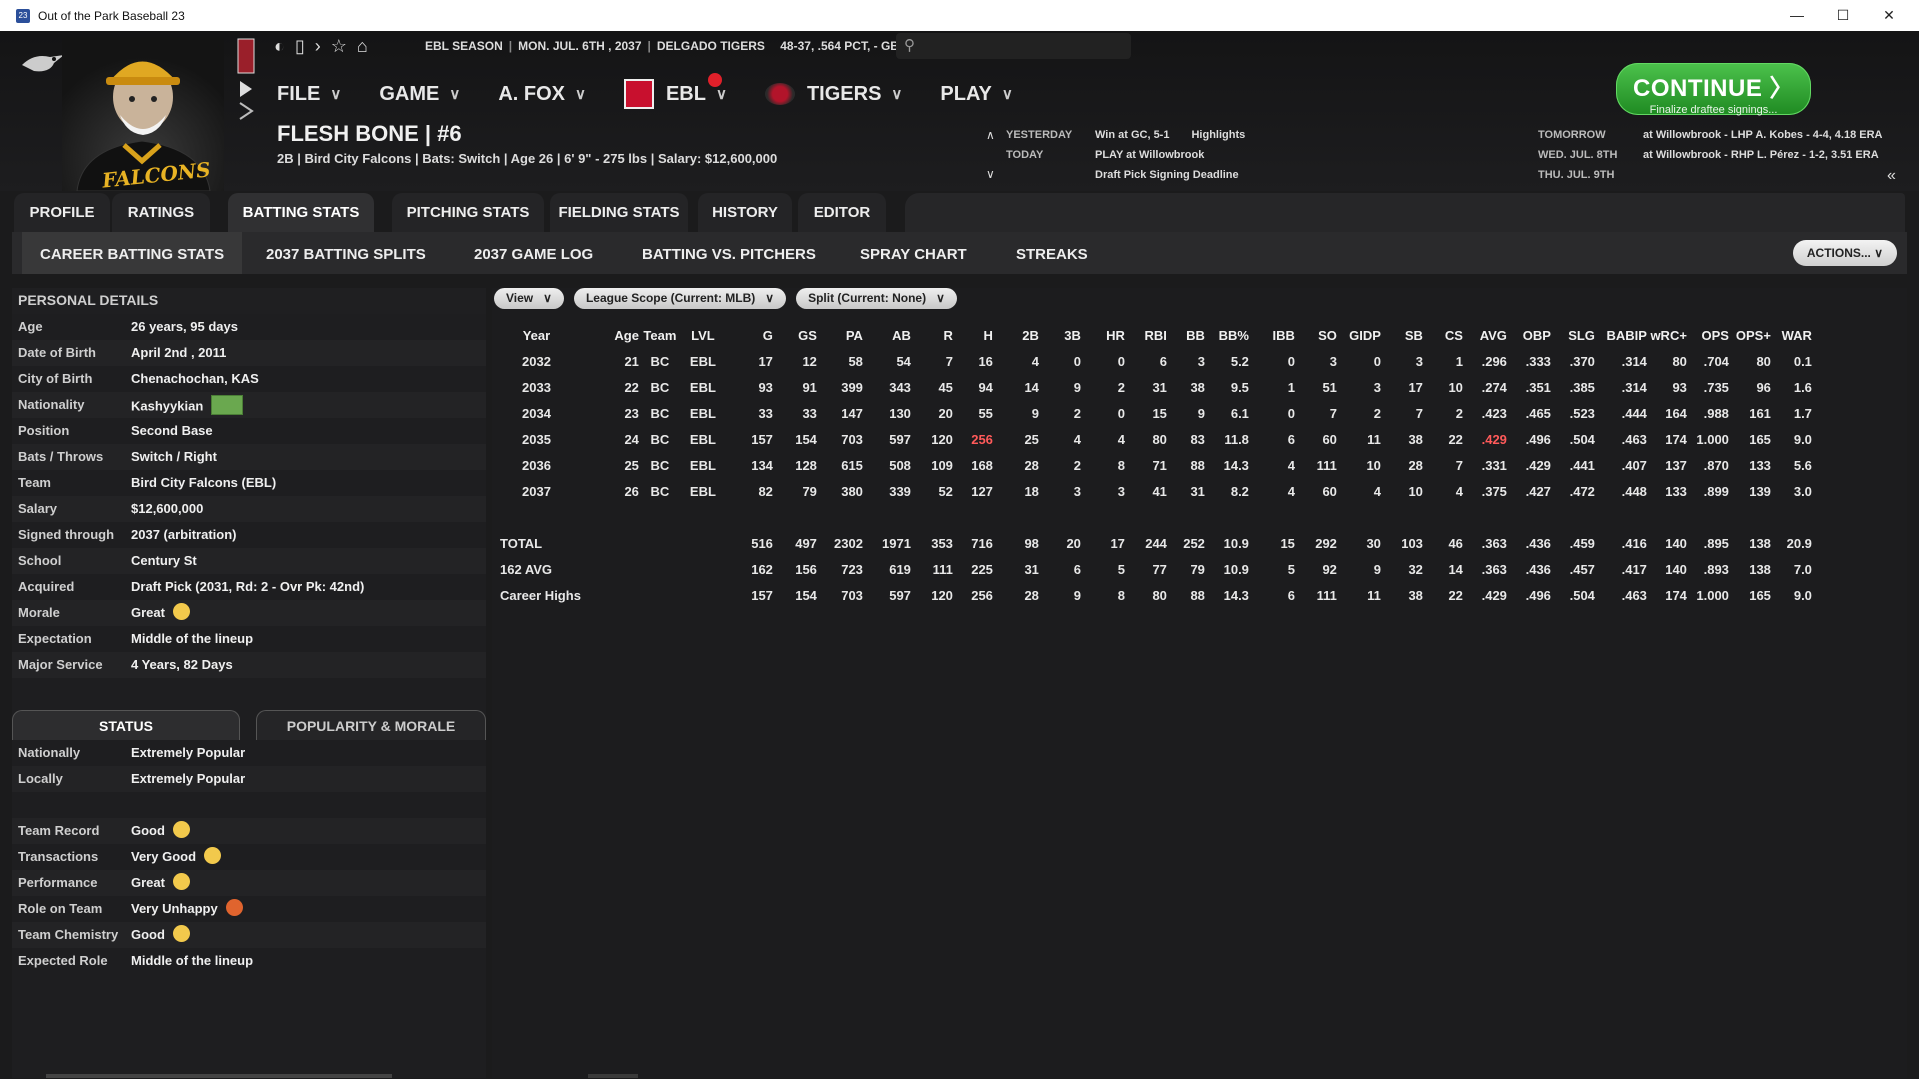 This screenshot has width=1919, height=1079. Describe the element at coordinates (1132, 135) in the screenshot. I see `schedule-event: Win at GC, 5-1` at that location.